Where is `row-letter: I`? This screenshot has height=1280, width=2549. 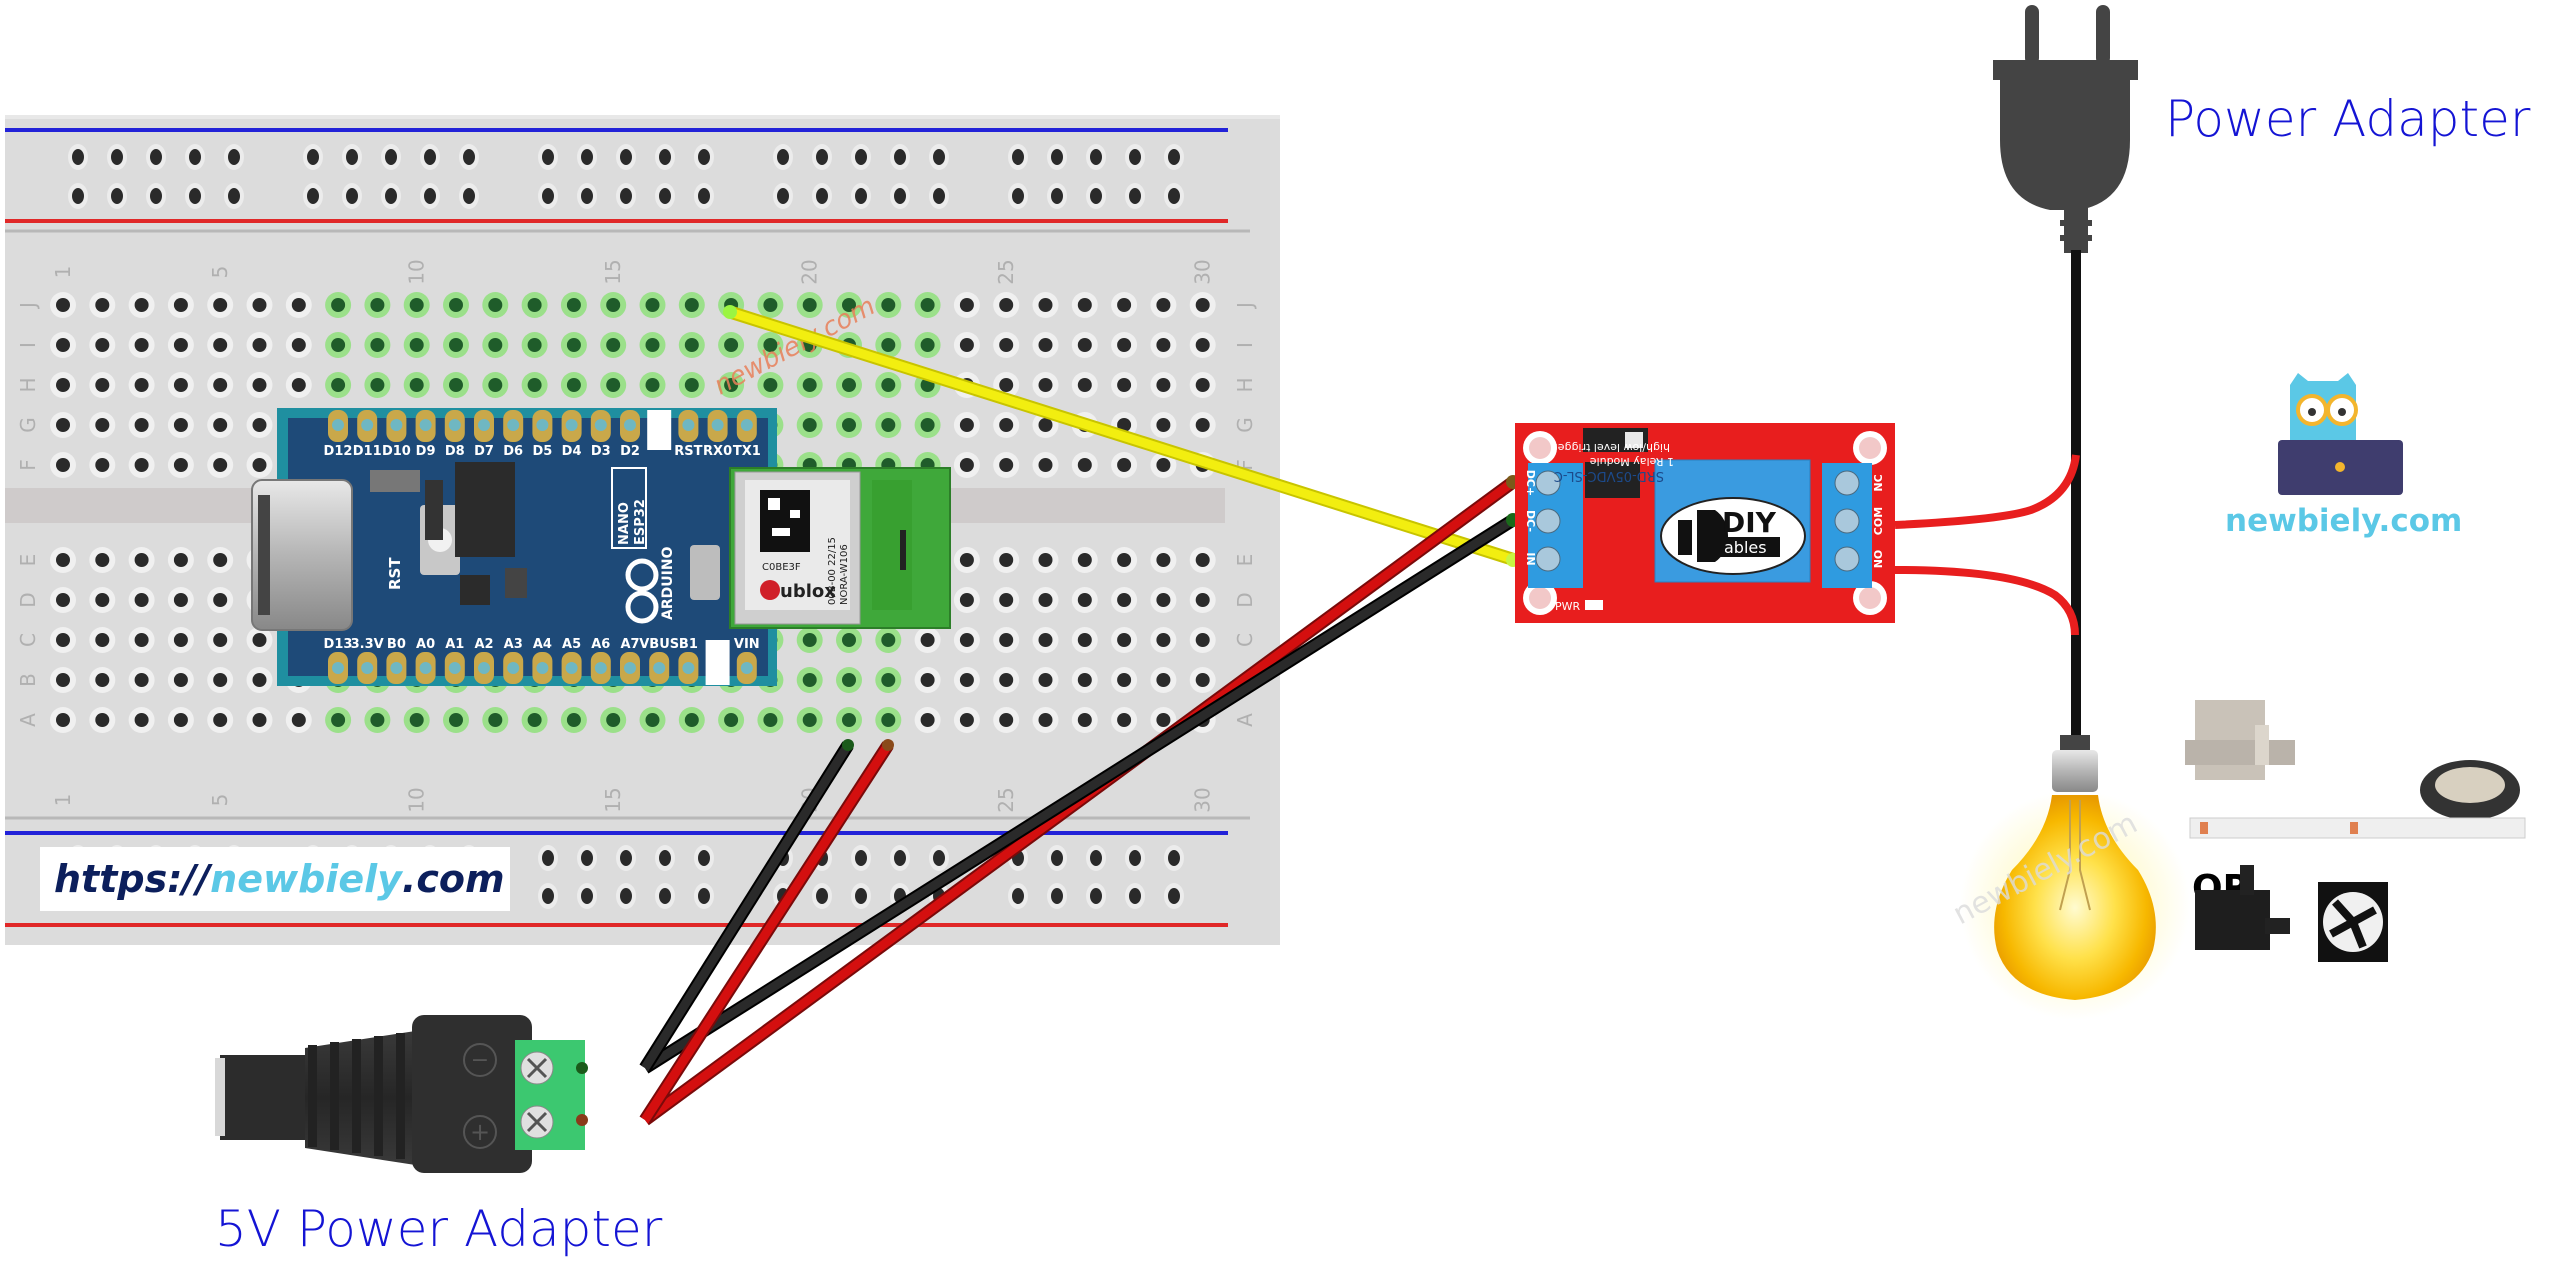 row-letter: I is located at coordinates (1245, 345).